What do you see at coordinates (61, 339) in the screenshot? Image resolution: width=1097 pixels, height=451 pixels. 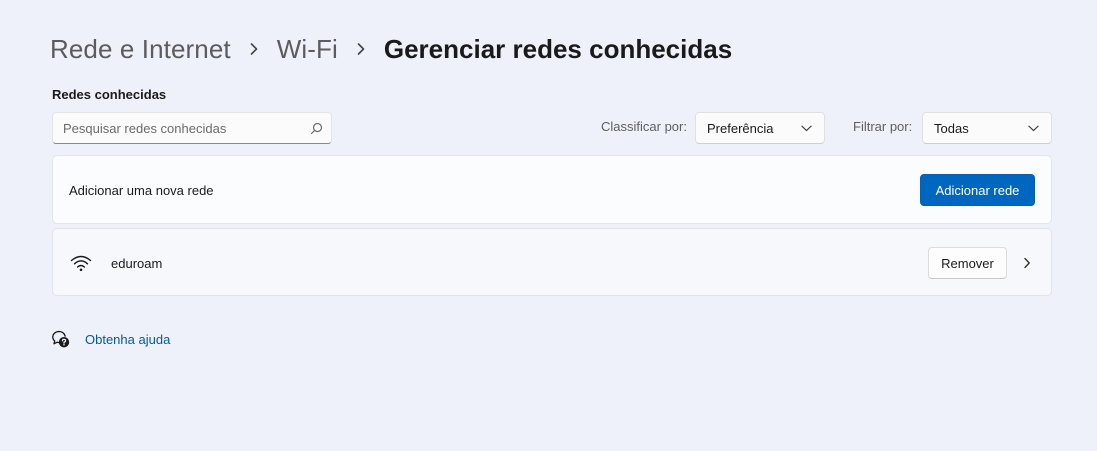 I see `get-help-icon` at bounding box center [61, 339].